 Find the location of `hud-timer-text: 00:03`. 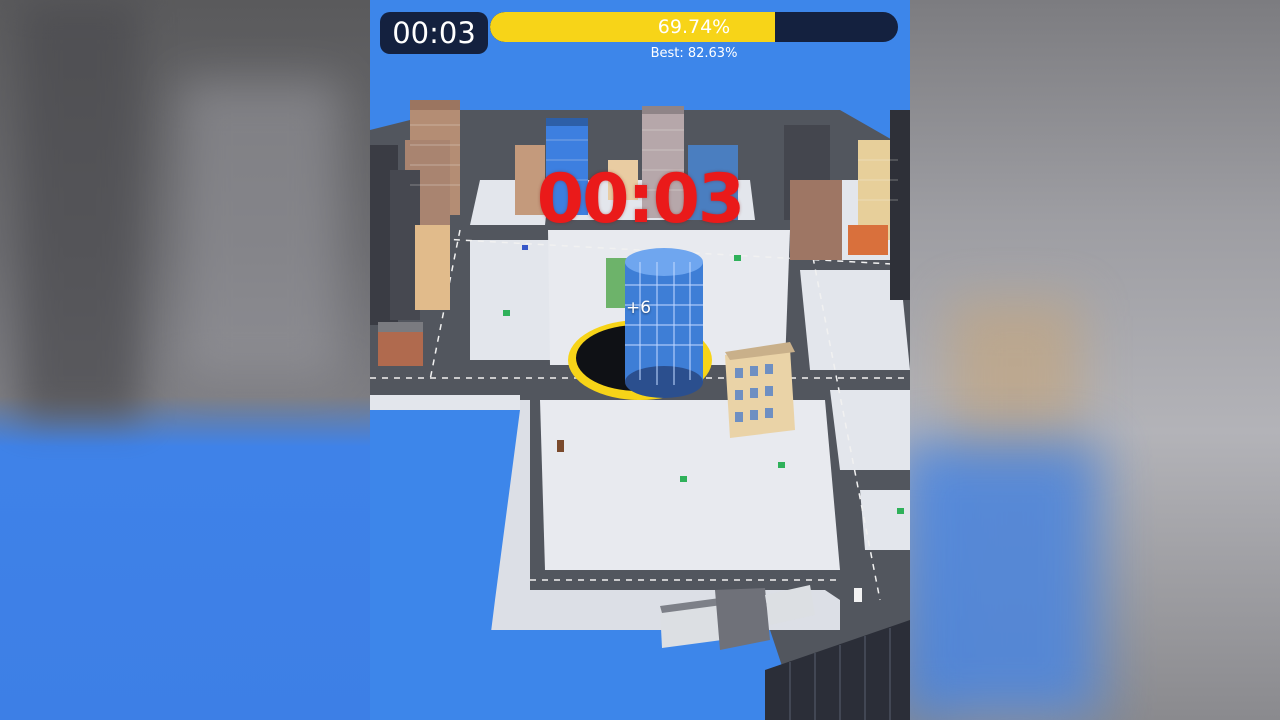

hud-timer-text: 00:03 is located at coordinates (434, 33).